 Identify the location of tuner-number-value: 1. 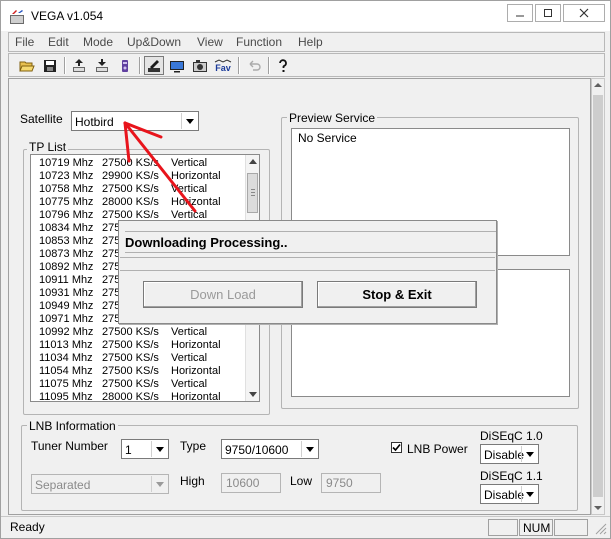
(128, 450).